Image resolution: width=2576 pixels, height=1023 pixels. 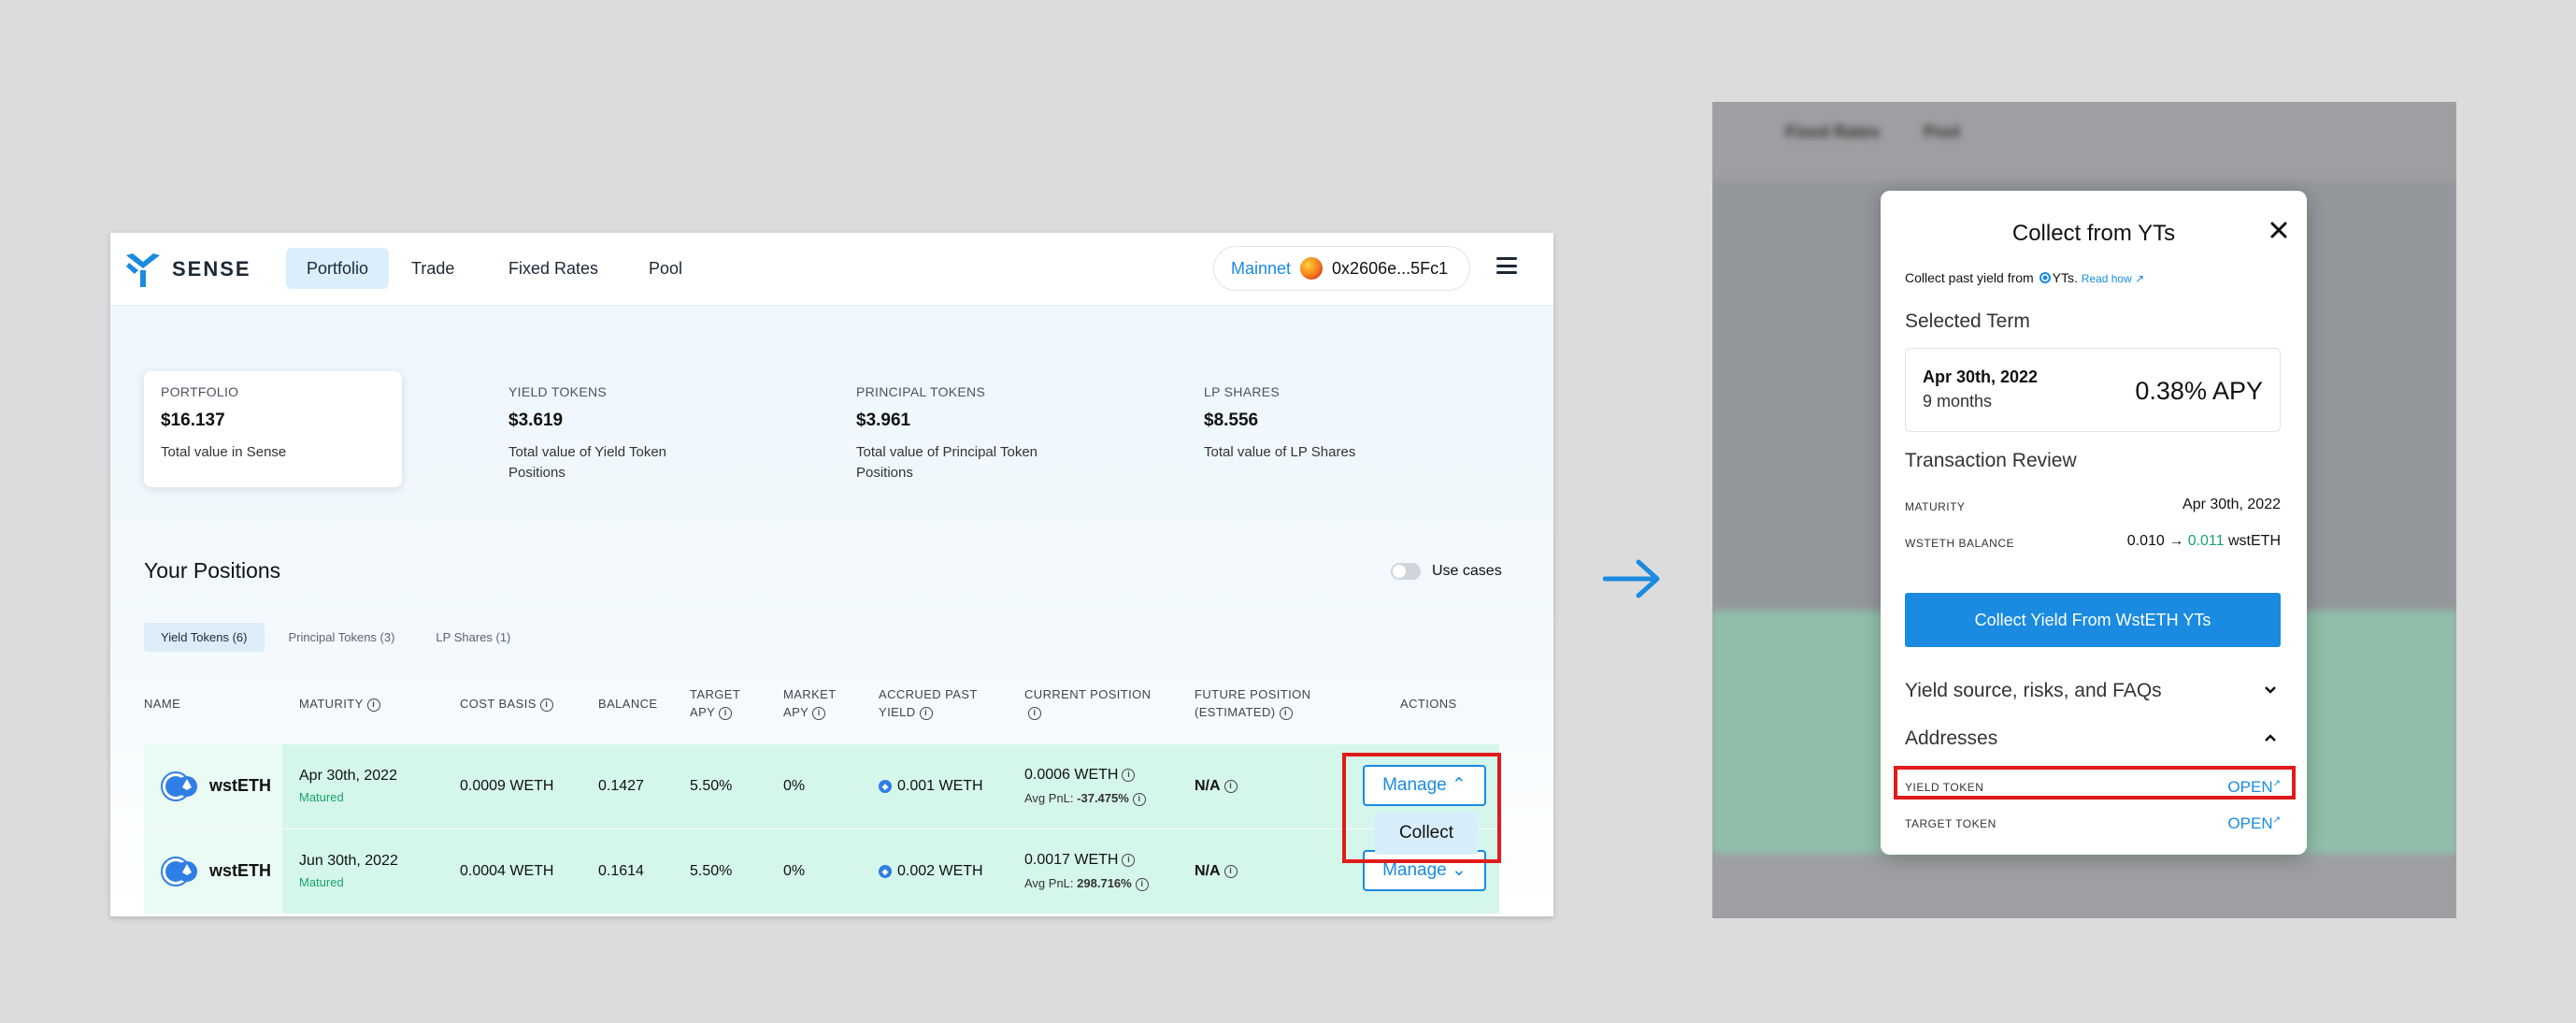 What do you see at coordinates (2093, 390) in the screenshot?
I see `selected-term-card: Apr 30th, 2022 9 months 0.38% APY` at bounding box center [2093, 390].